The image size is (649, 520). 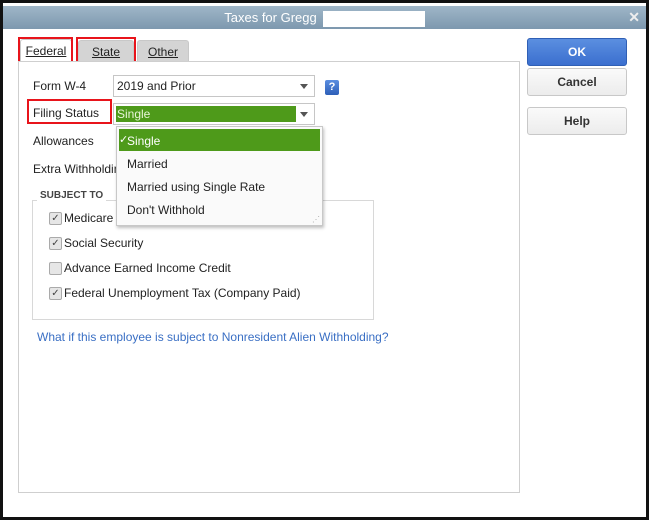 What do you see at coordinates (214, 86) in the screenshot?
I see `form-w4-select: 2019 and Prior` at bounding box center [214, 86].